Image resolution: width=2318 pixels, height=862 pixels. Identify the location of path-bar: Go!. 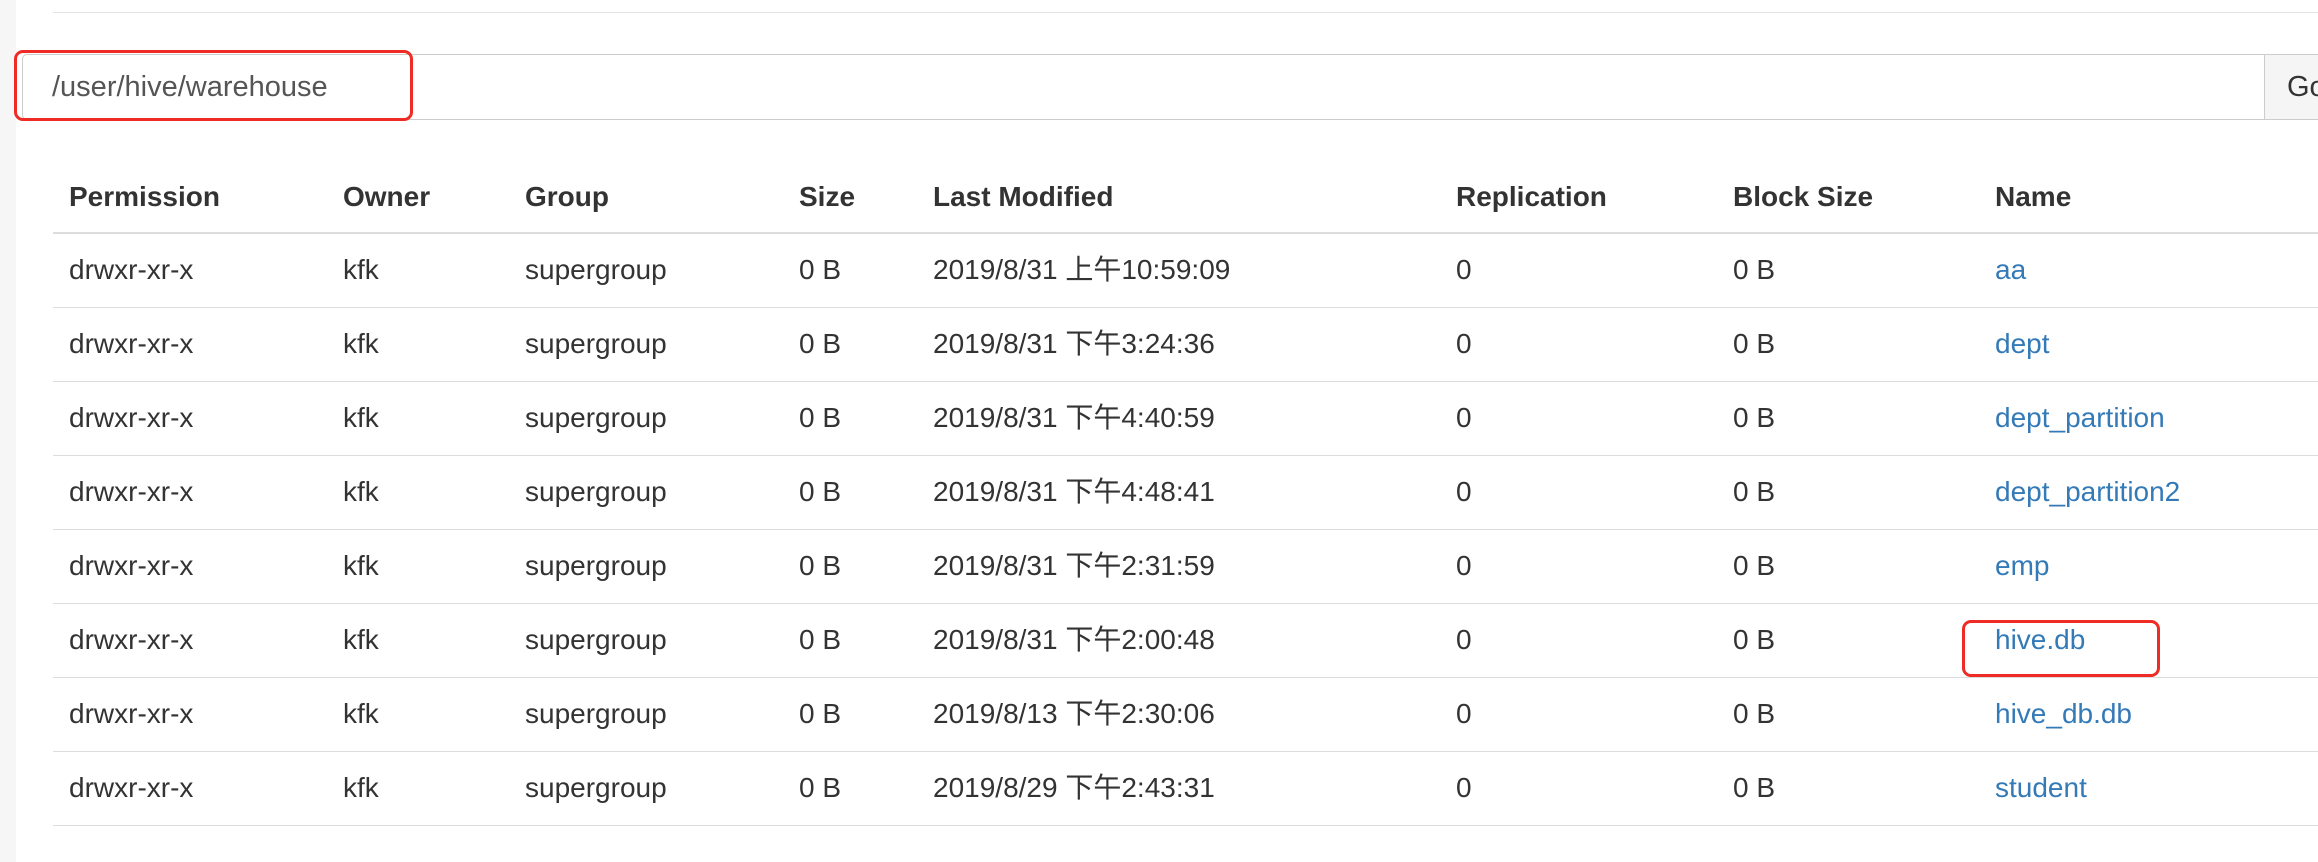
(1170, 87).